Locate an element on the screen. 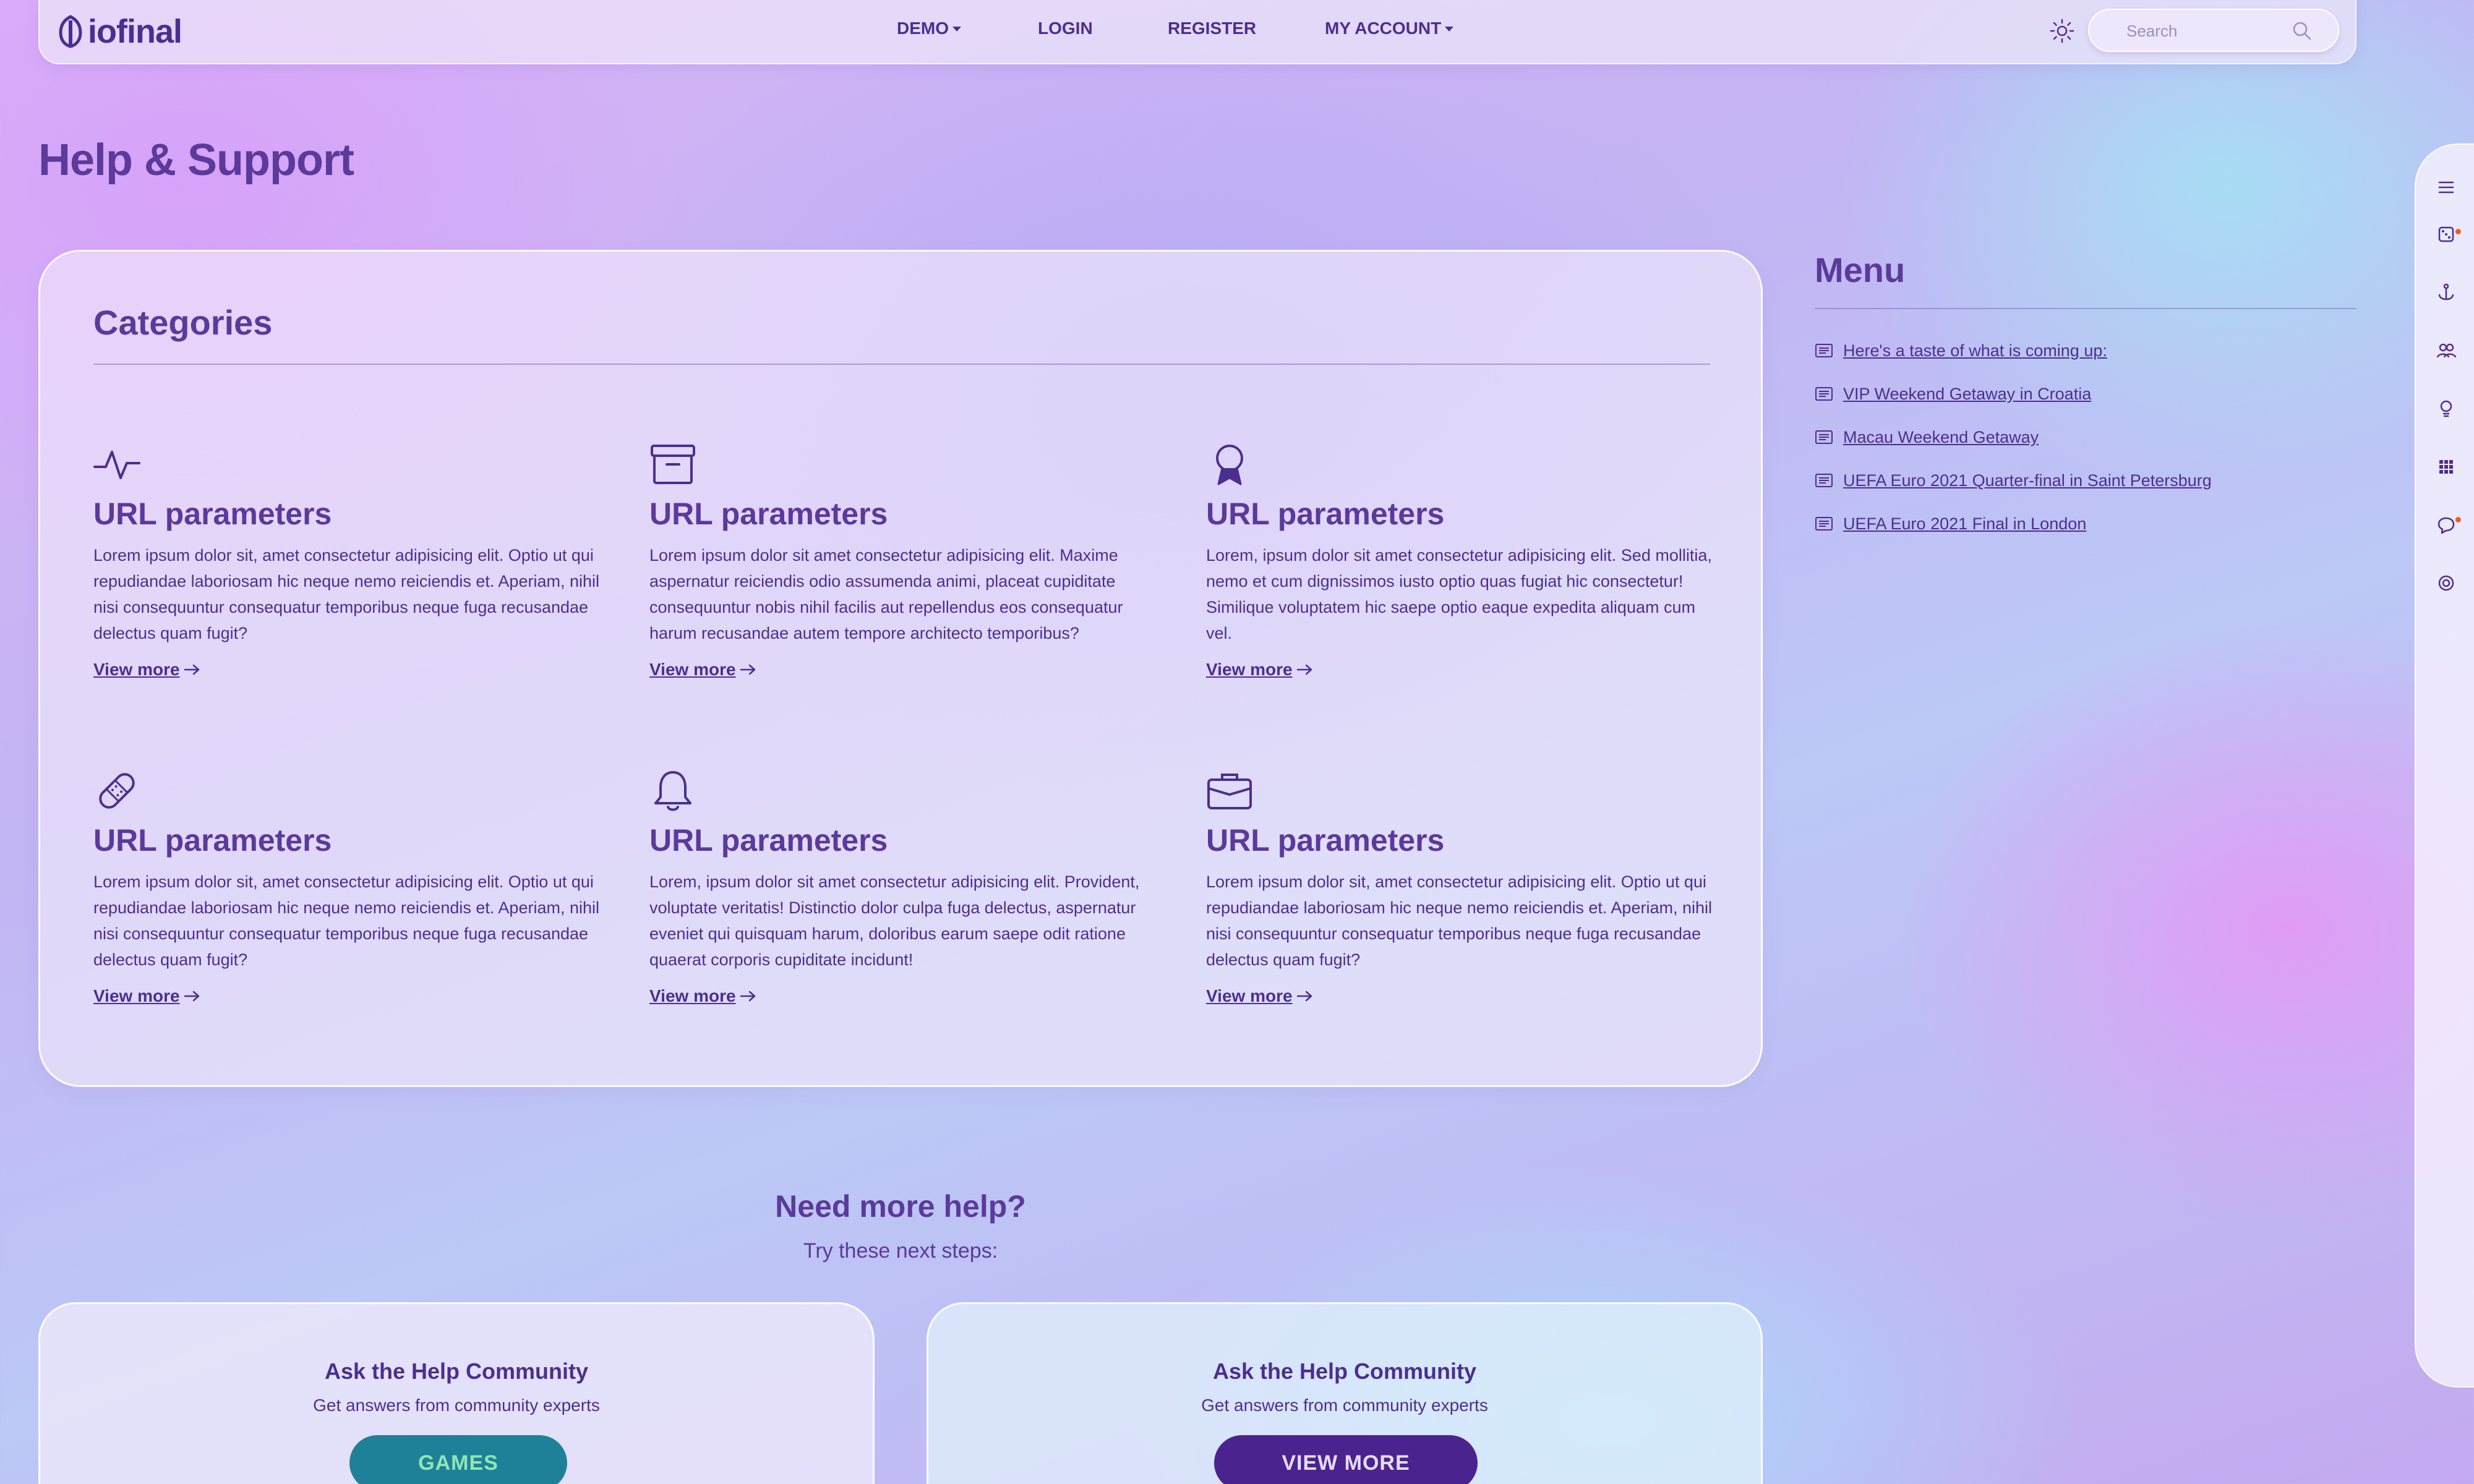 Image resolution: width=2474 pixels, height=1484 pixels. help-subtitle: Try these next steps: is located at coordinates (900, 1251).